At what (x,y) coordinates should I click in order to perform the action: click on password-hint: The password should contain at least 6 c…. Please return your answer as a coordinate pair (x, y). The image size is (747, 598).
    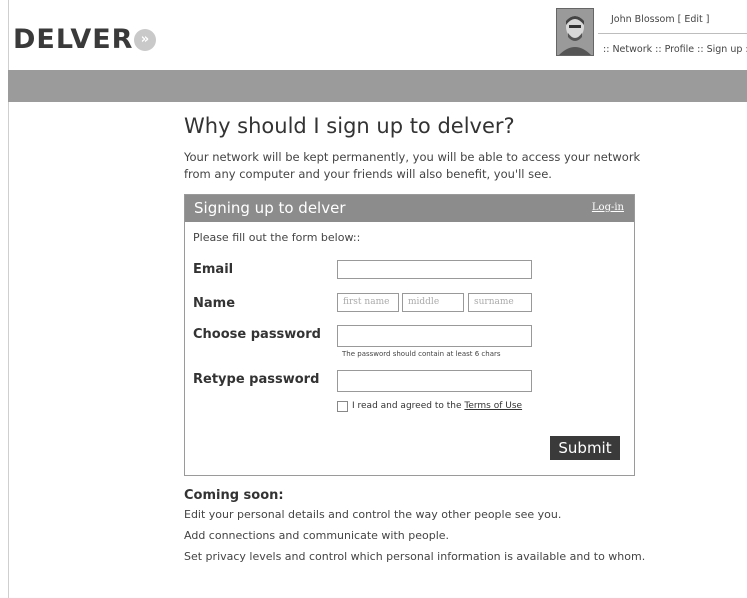
    Looking at the image, I should click on (421, 354).